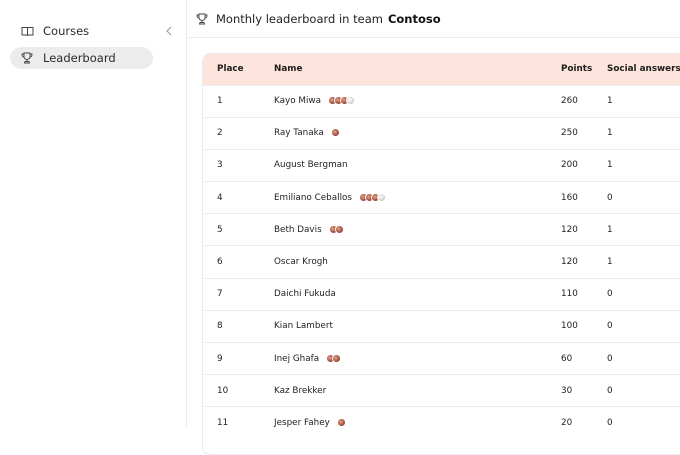 The height and width of the screenshot is (455, 680). Describe the element at coordinates (584, 294) in the screenshot. I see `points-cell: 110` at that location.